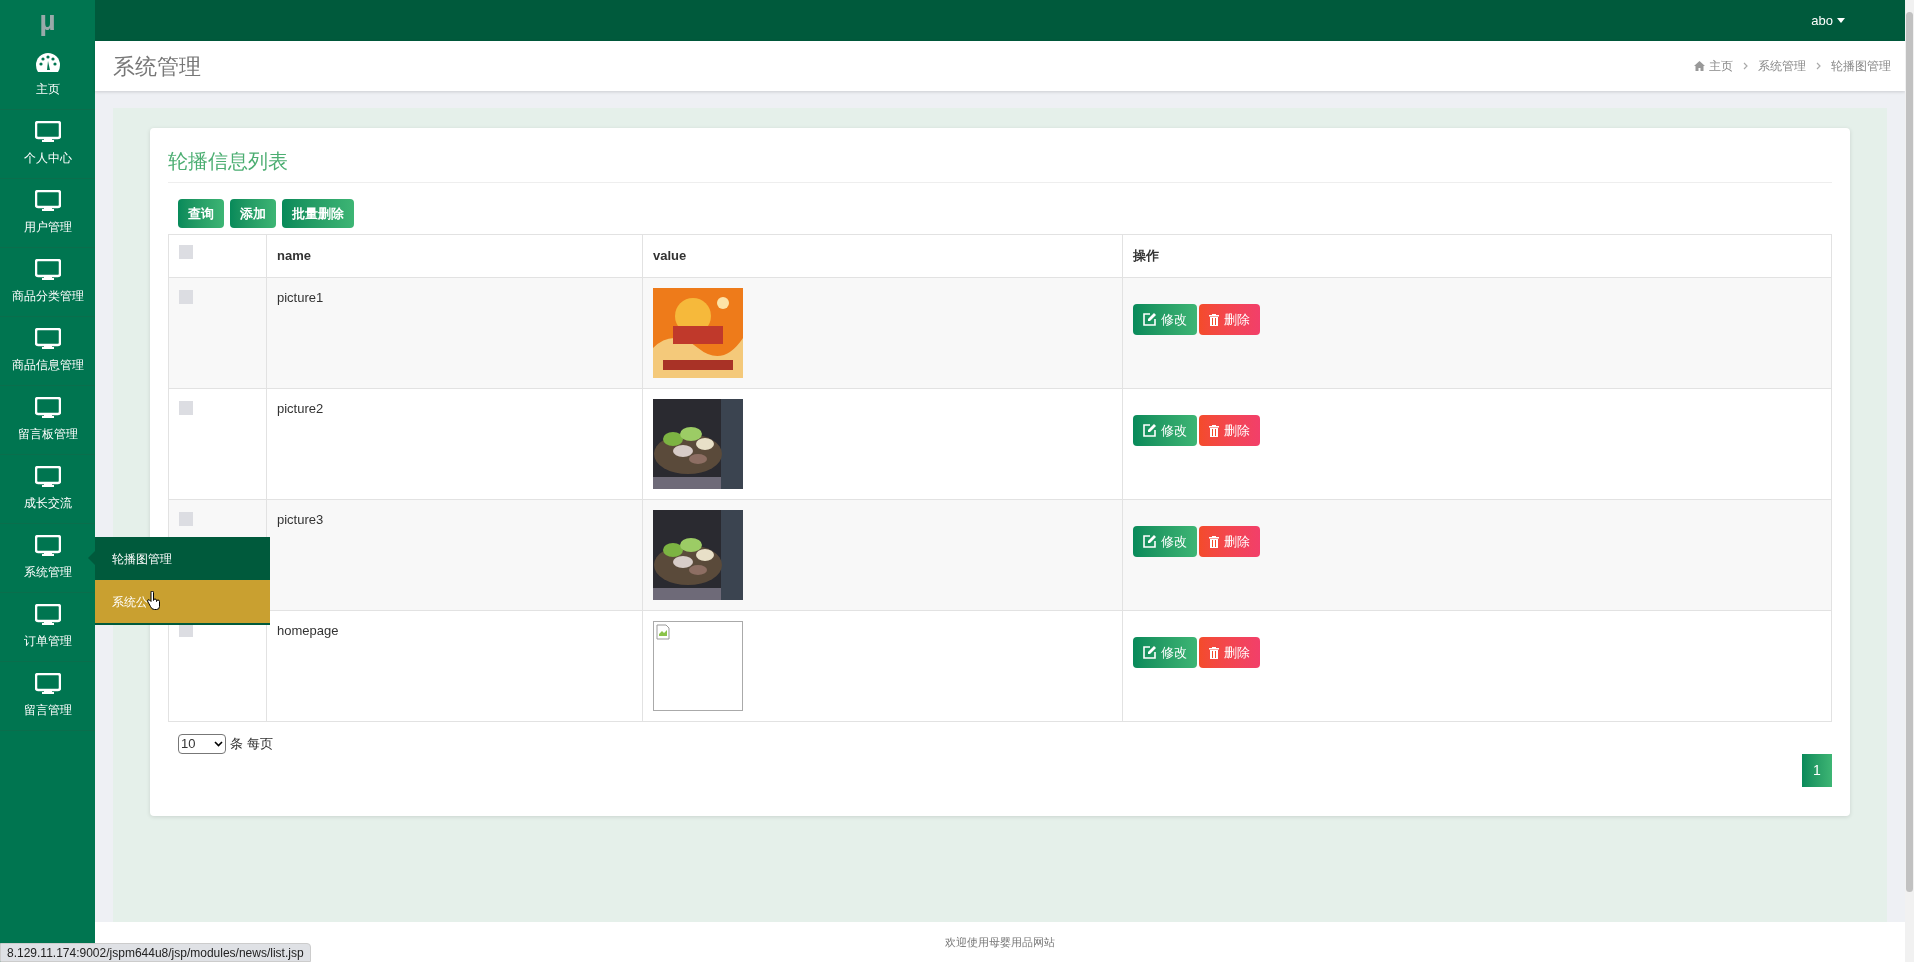 Image resolution: width=1914 pixels, height=962 pixels. I want to click on table-cell: picture1, so click(300, 297).